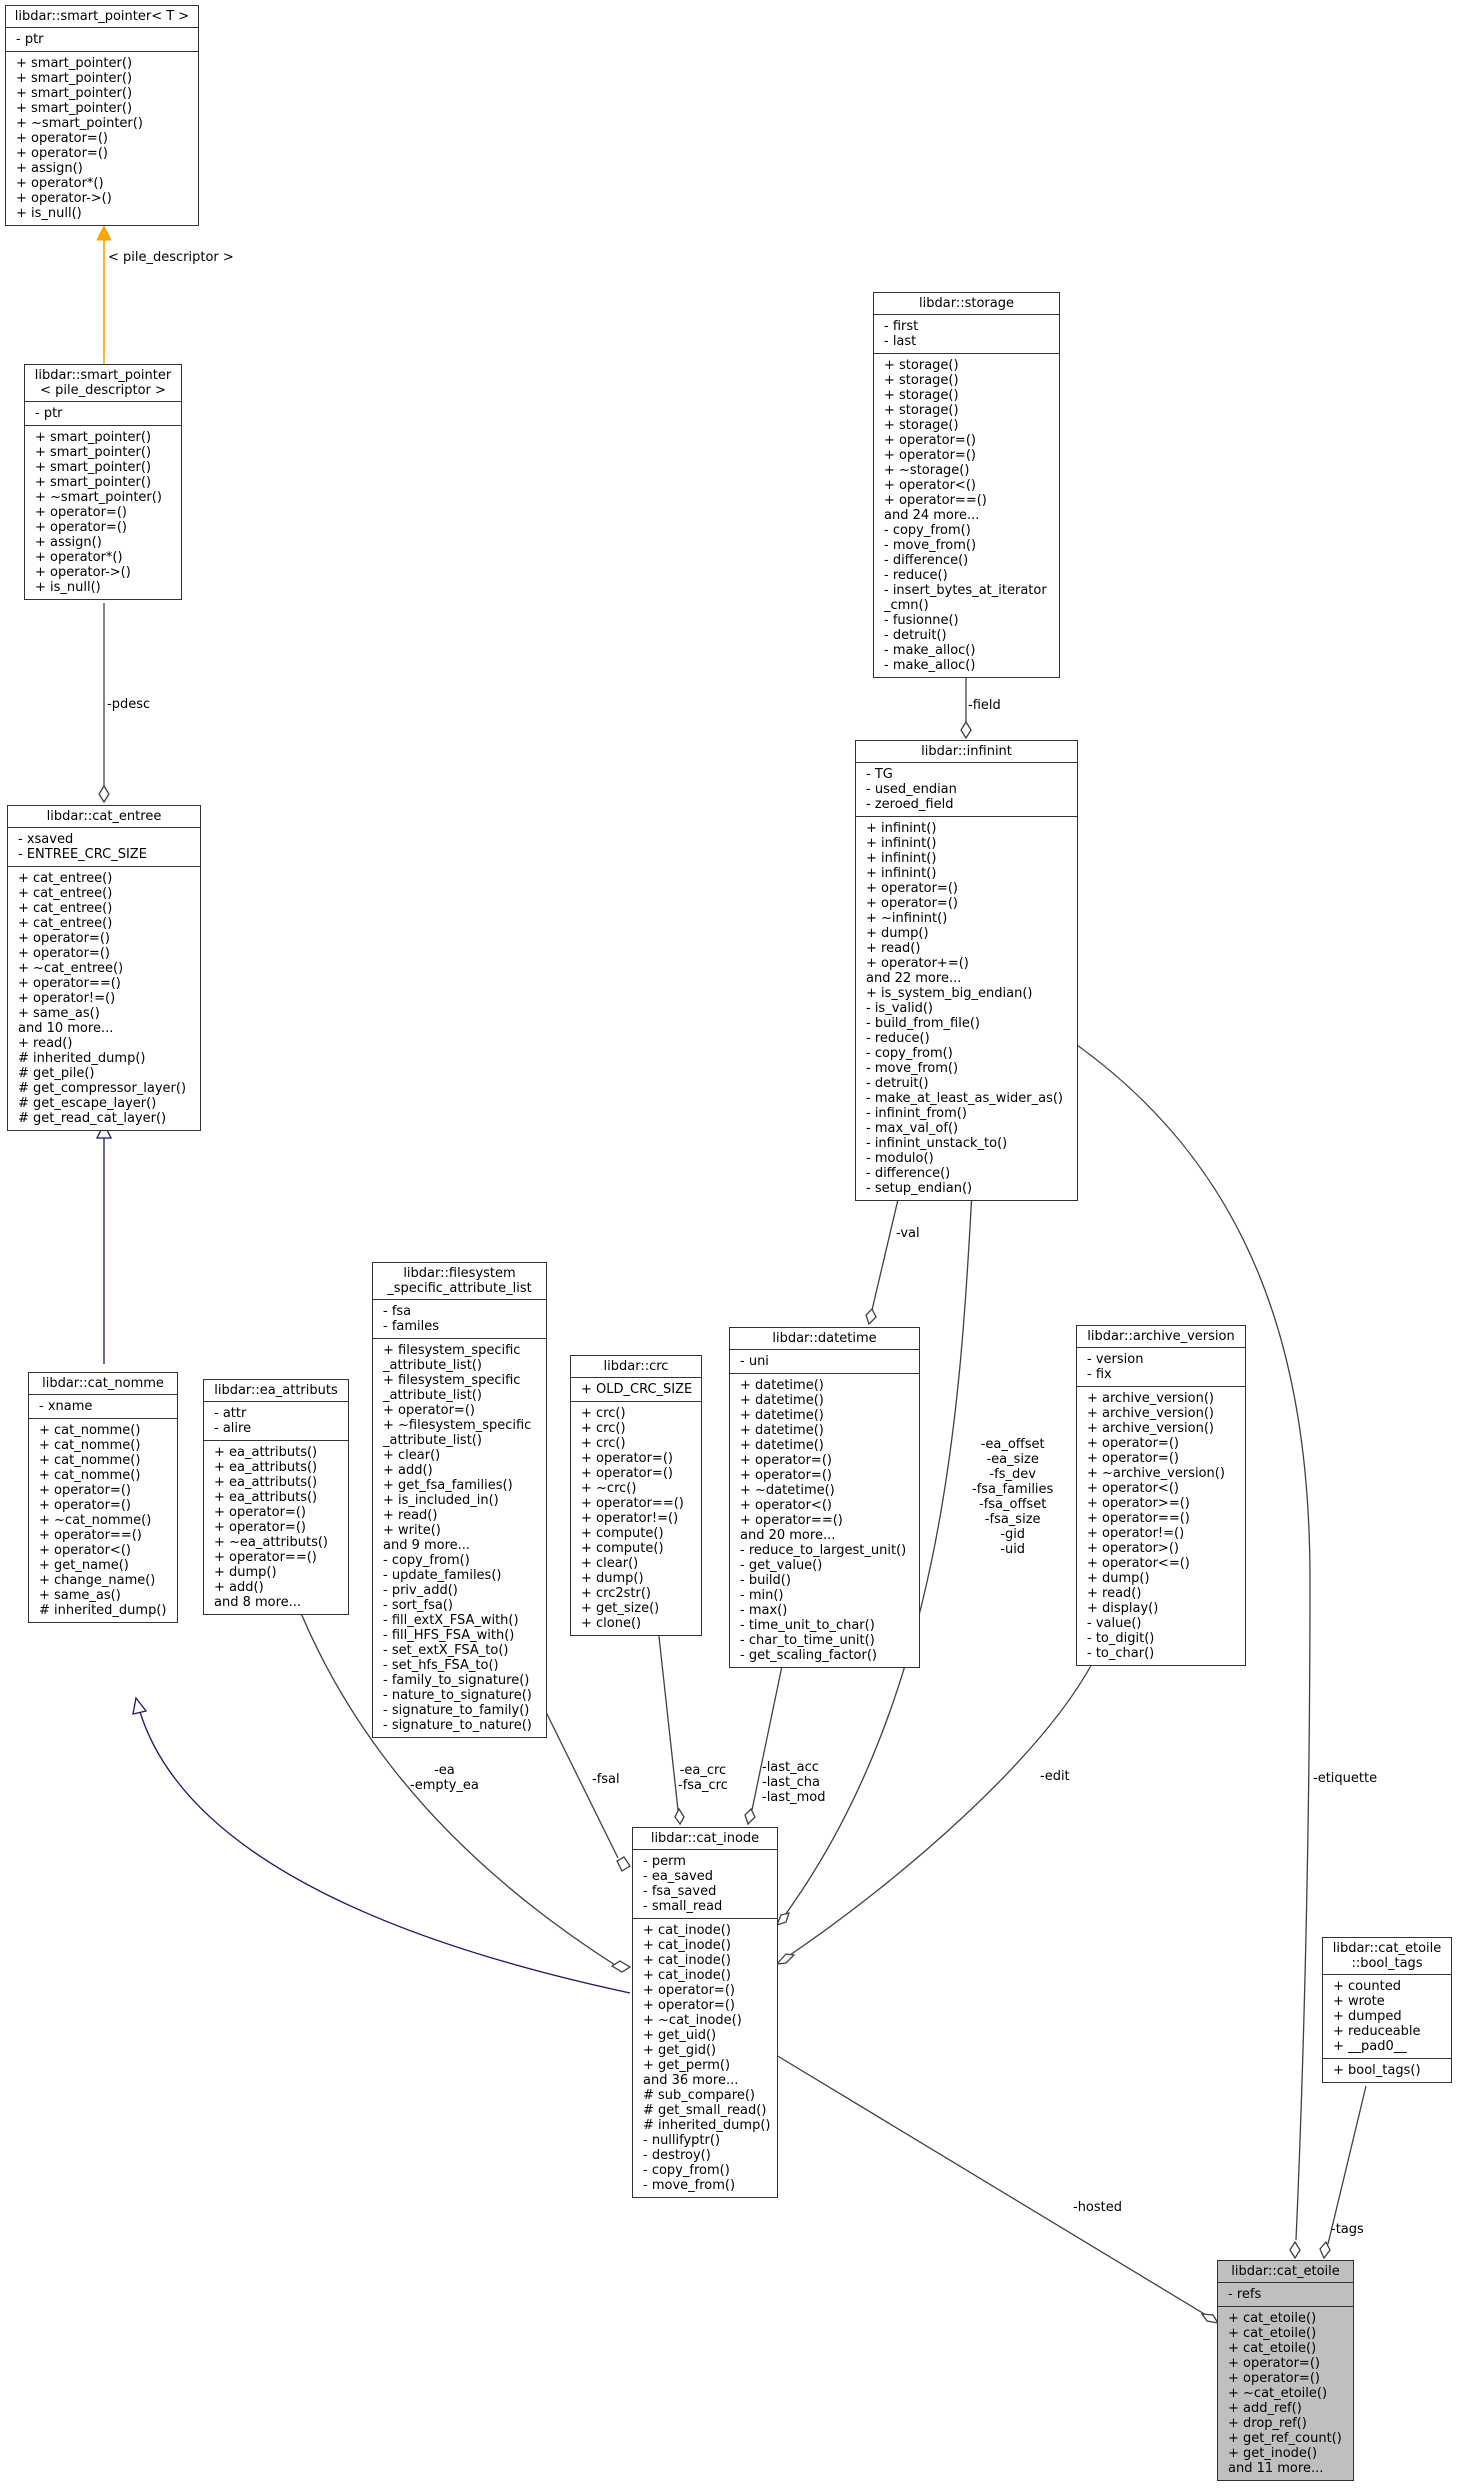 This screenshot has height=2489, width=1458. Describe the element at coordinates (1285, 2272) in the screenshot. I see `class-title: libdar::cat_etoile` at that location.